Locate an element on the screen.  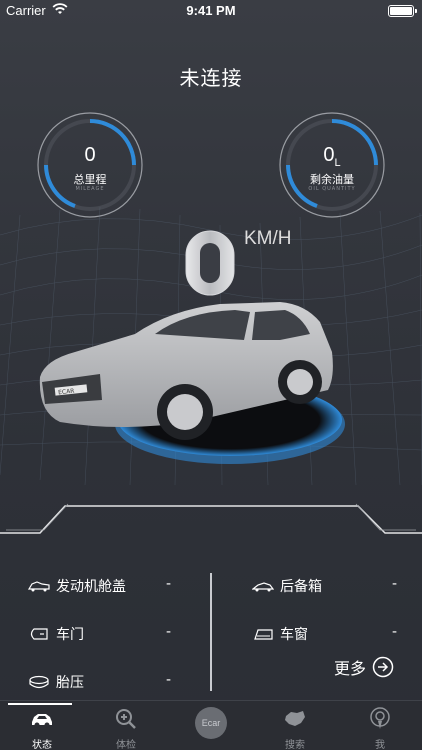
tire-value-wrap: - is located at coordinates (168, 680).